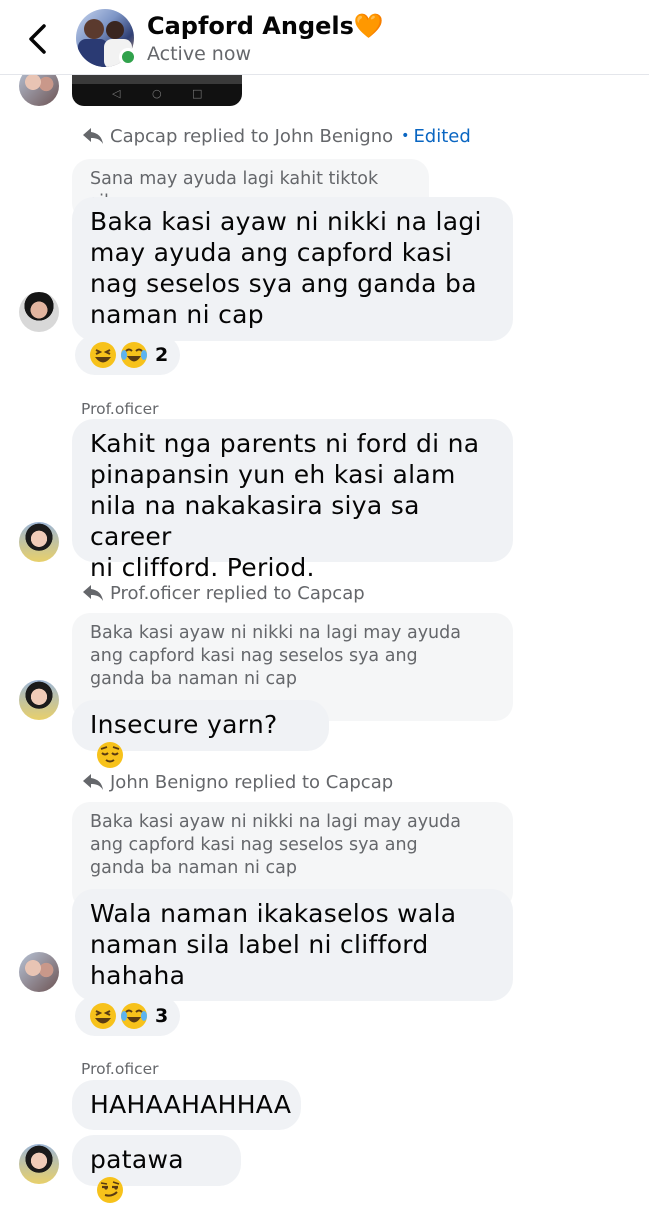 The height and width of the screenshot is (1206, 649). What do you see at coordinates (116, 93) in the screenshot?
I see `nav-back-icon: ◁` at bounding box center [116, 93].